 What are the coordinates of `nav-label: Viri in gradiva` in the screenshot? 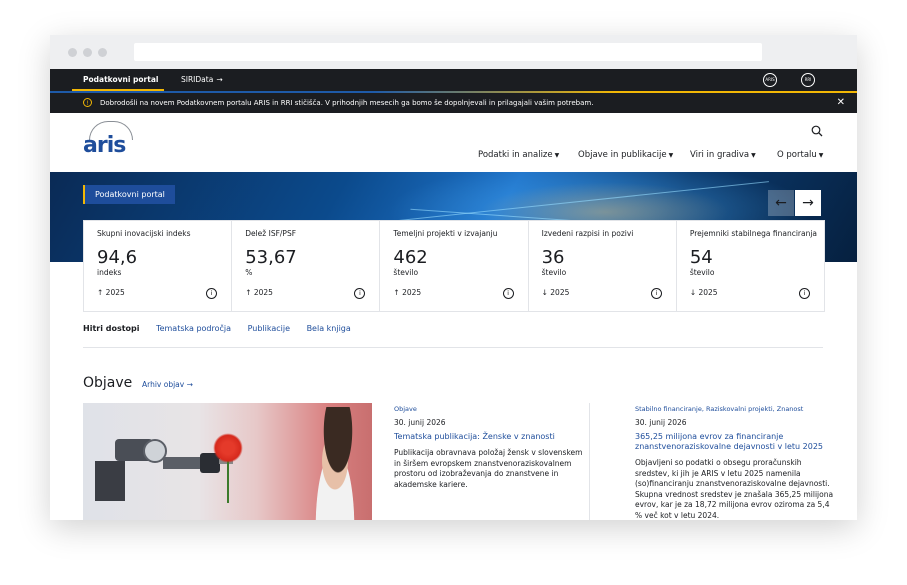 It's located at (720, 155).